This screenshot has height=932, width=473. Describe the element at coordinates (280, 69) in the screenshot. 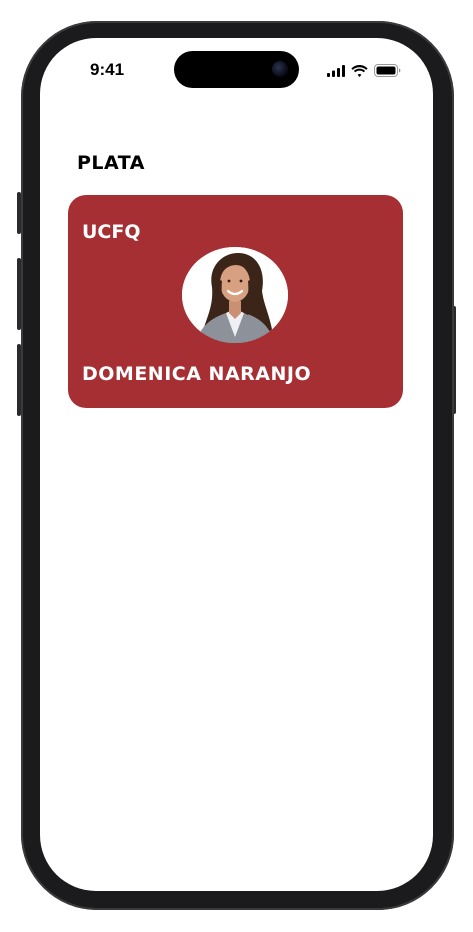

I see `front-camera-icon` at that location.